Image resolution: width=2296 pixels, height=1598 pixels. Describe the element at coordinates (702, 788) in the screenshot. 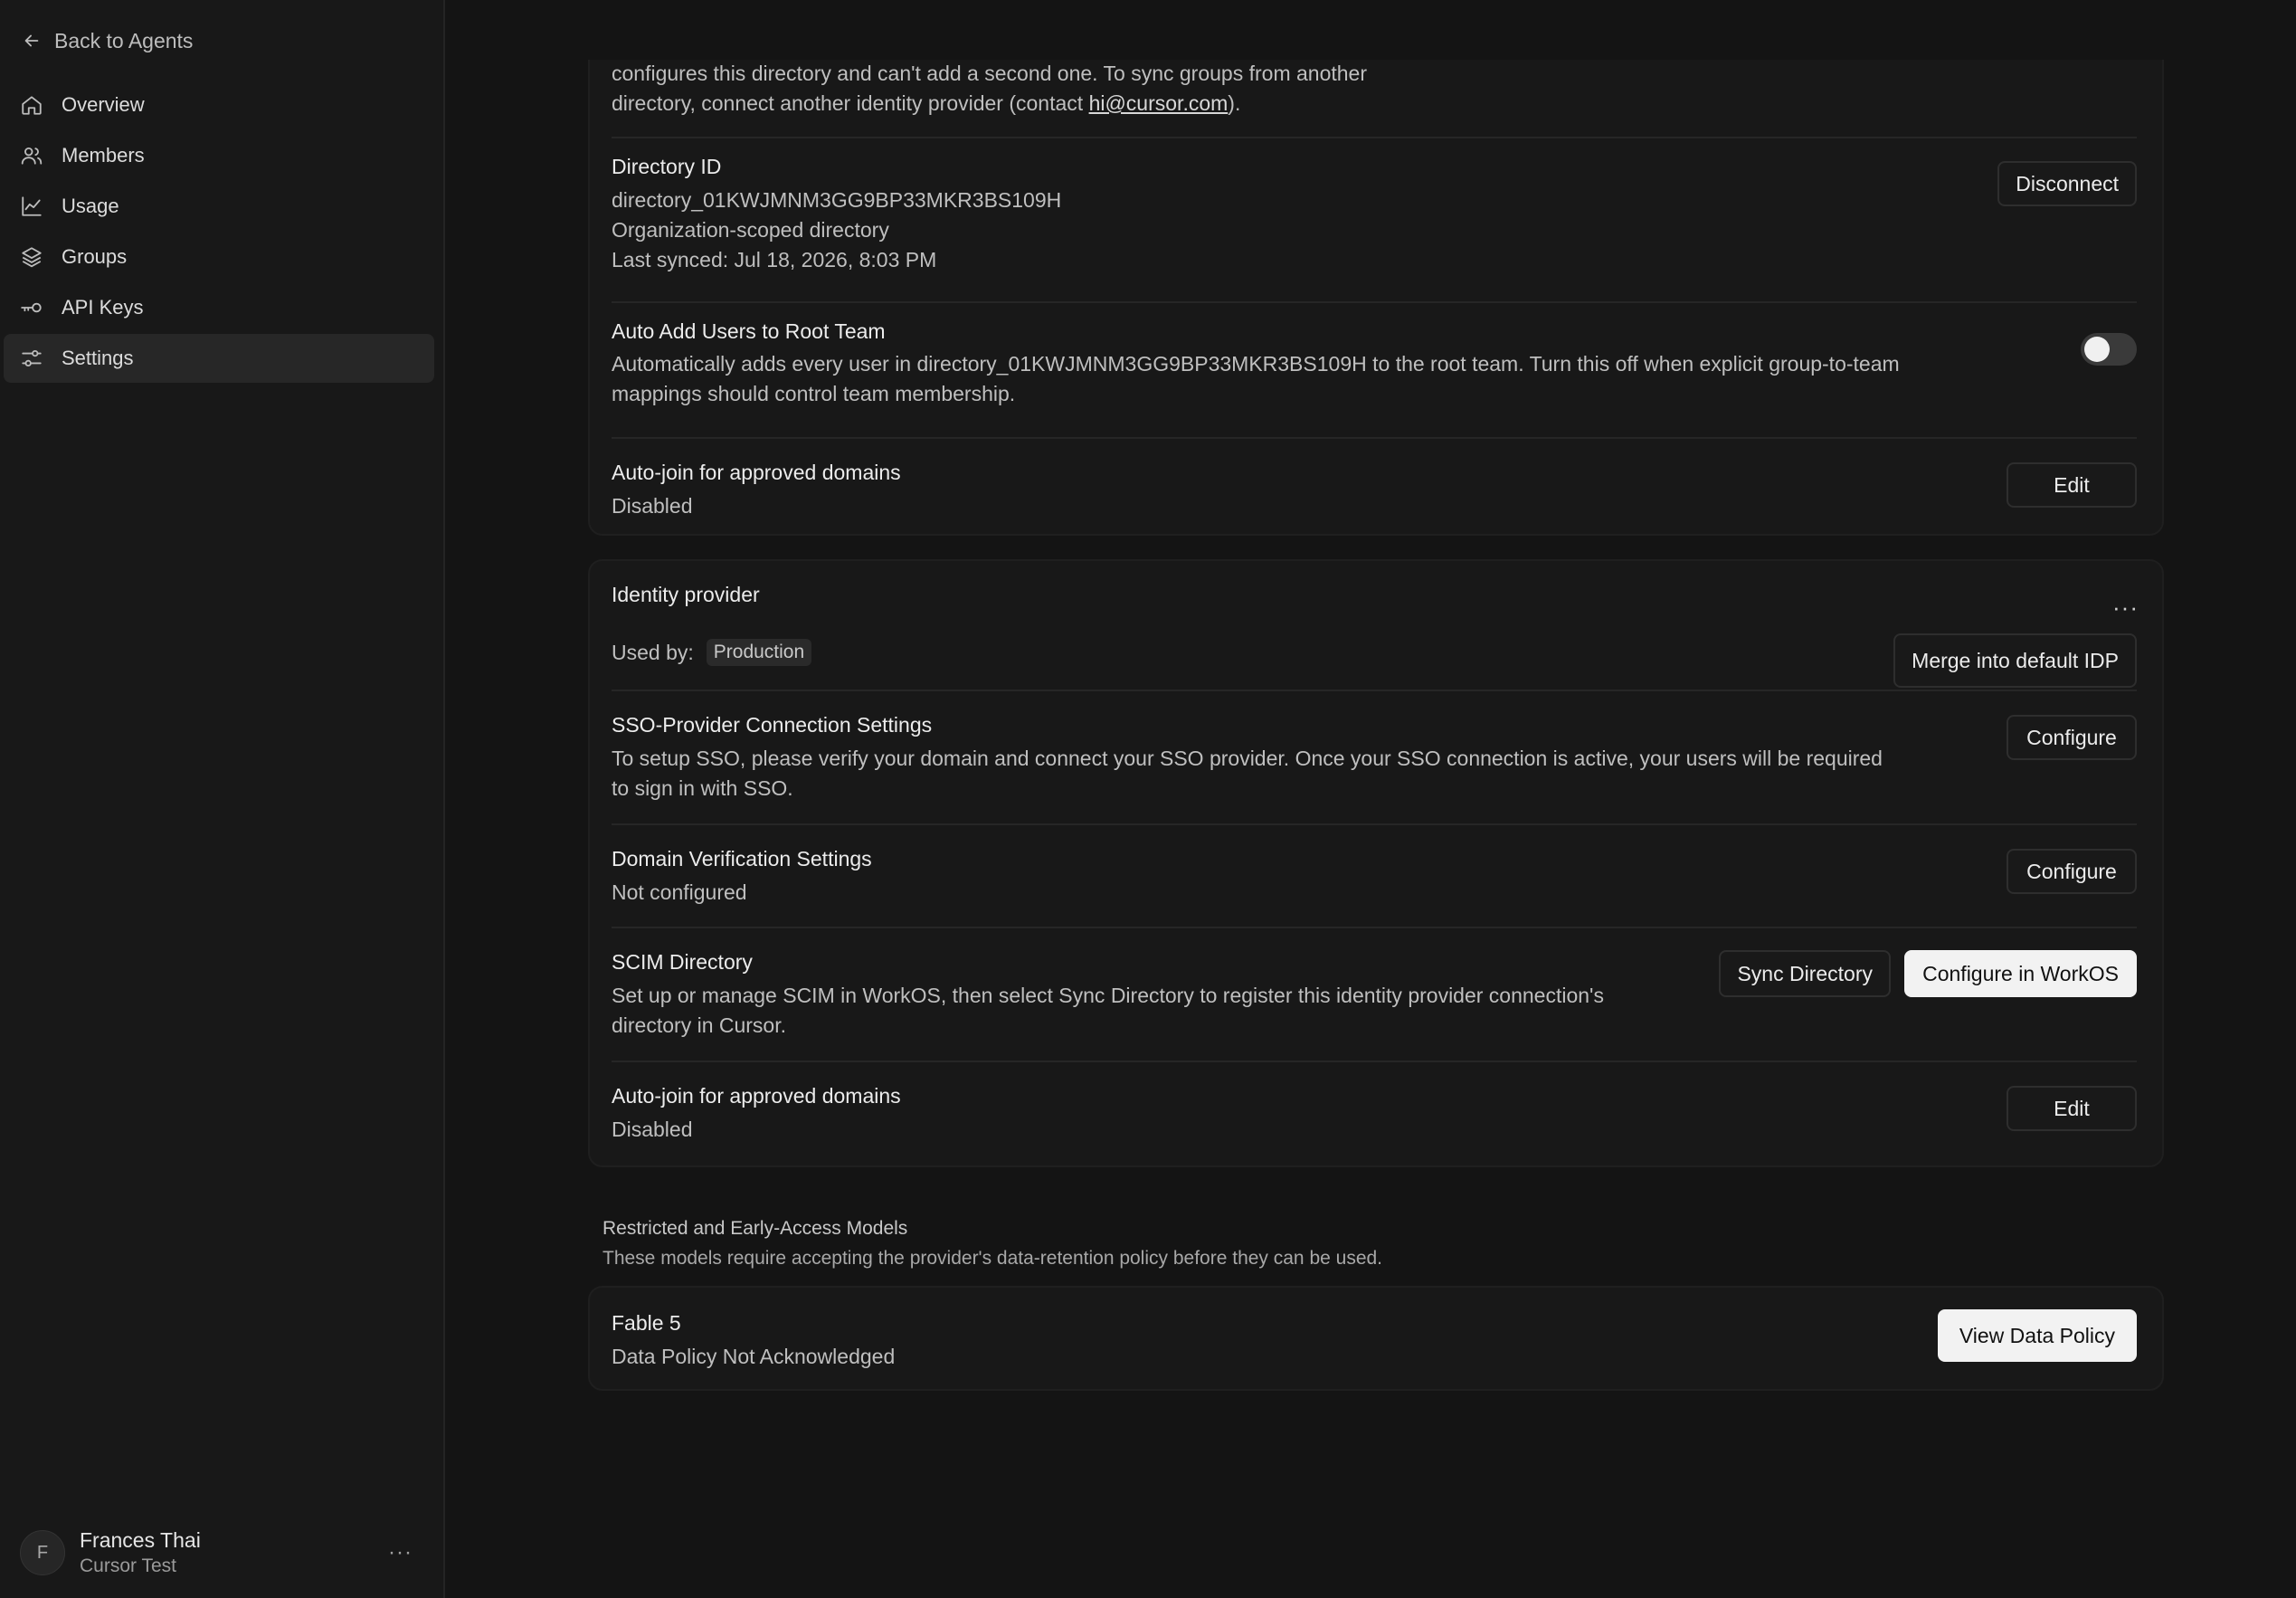

I see `sso-desc-line2: to sign in with SSO.` at that location.